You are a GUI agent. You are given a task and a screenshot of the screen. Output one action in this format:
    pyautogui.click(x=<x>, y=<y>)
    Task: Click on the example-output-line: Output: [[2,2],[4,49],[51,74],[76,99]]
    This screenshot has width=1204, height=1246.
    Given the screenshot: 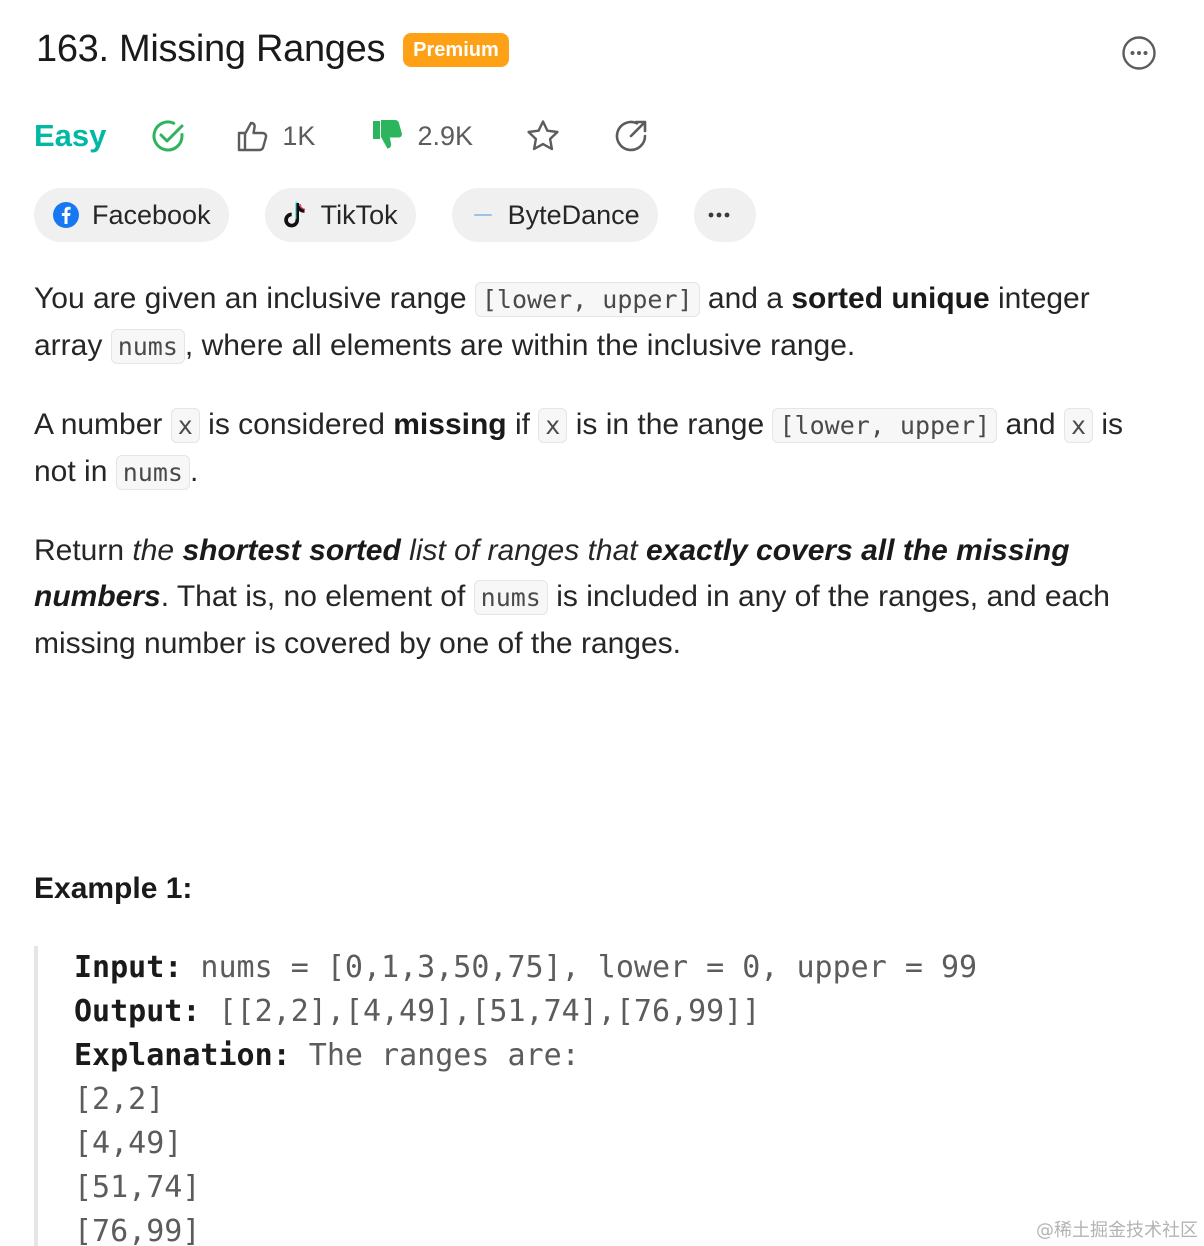 What is the action you would take?
    pyautogui.click(x=604, y=1012)
    